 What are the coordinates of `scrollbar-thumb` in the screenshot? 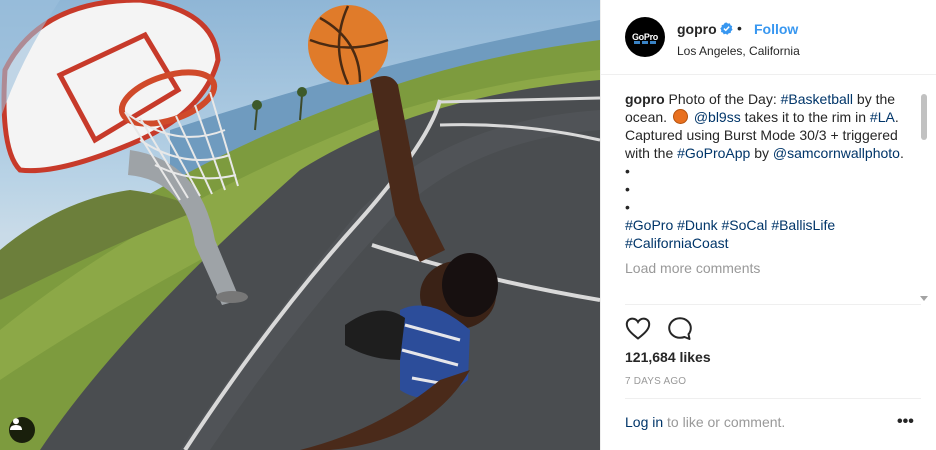 It's located at (924, 117).